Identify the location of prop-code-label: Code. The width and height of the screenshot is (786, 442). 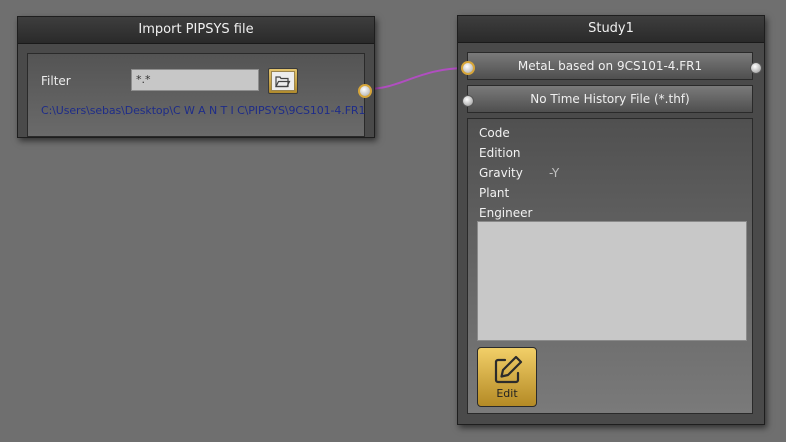
(494, 133).